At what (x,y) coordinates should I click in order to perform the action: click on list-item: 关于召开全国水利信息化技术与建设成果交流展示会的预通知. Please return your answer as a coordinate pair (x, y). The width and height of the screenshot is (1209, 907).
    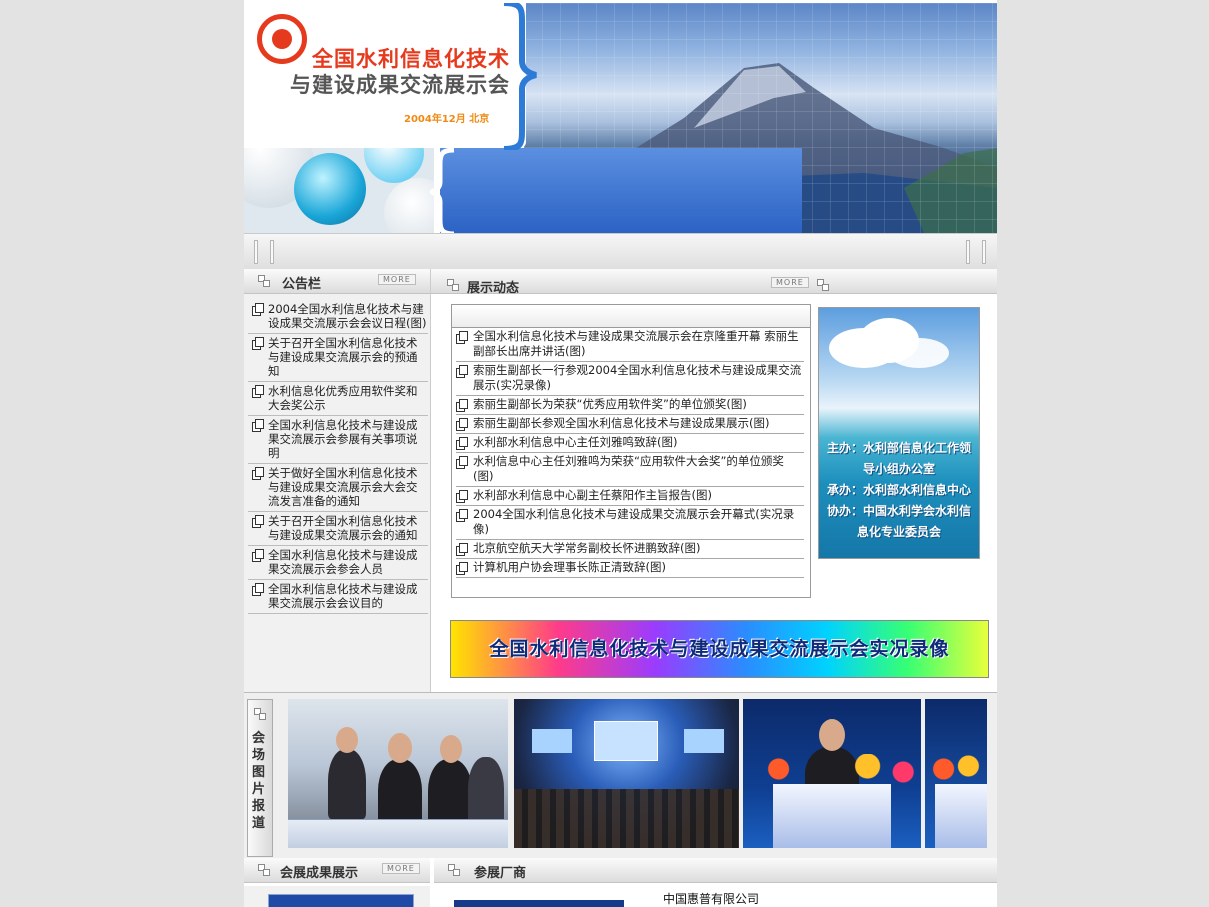
    Looking at the image, I should click on (338, 358).